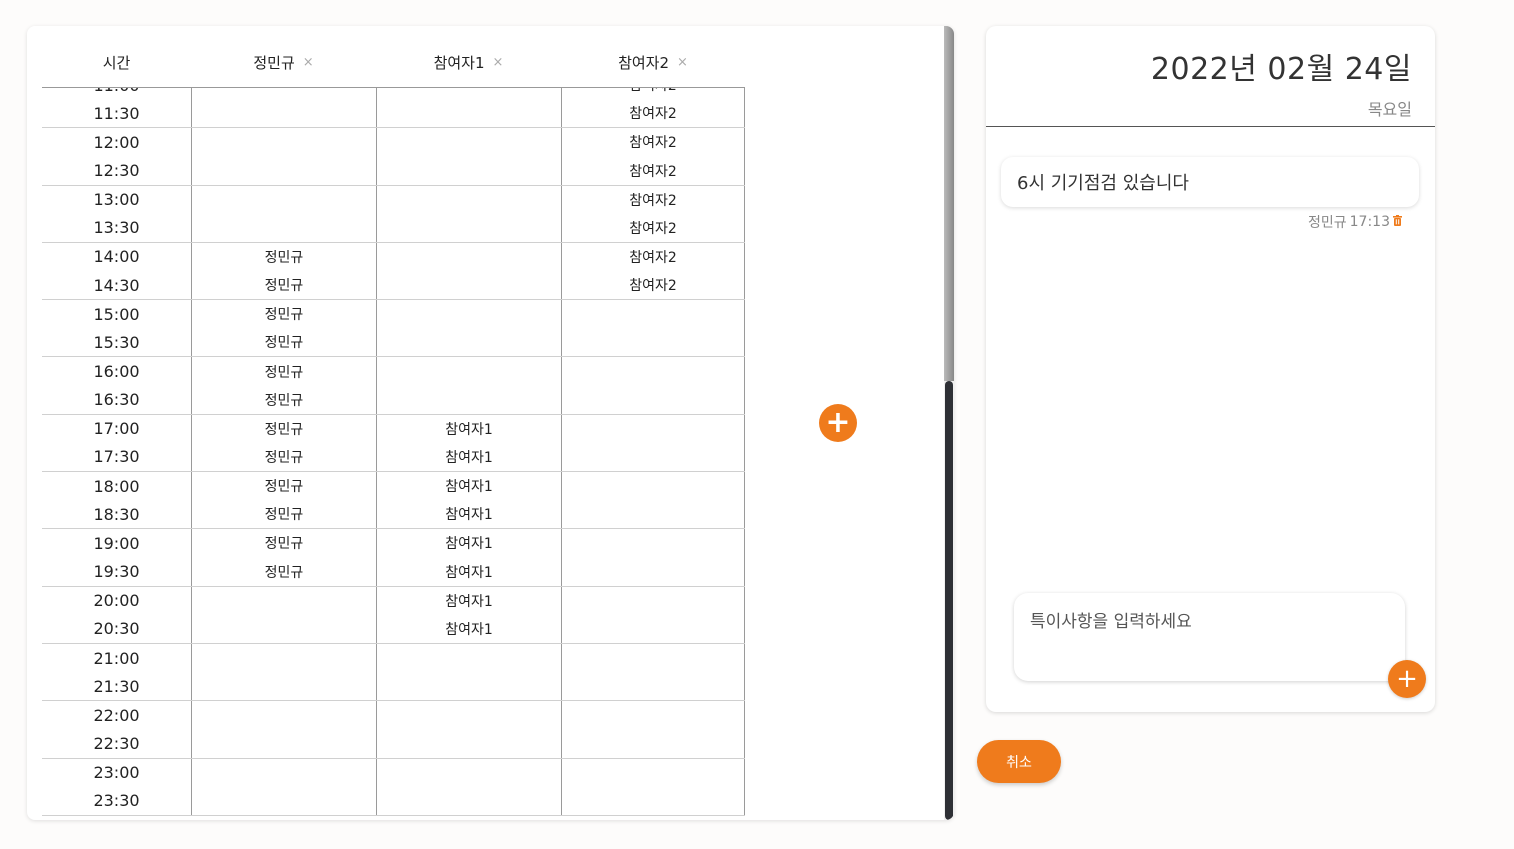 Image resolution: width=1514 pixels, height=849 pixels. What do you see at coordinates (949, 600) in the screenshot?
I see `scrollbar-thumb` at bounding box center [949, 600].